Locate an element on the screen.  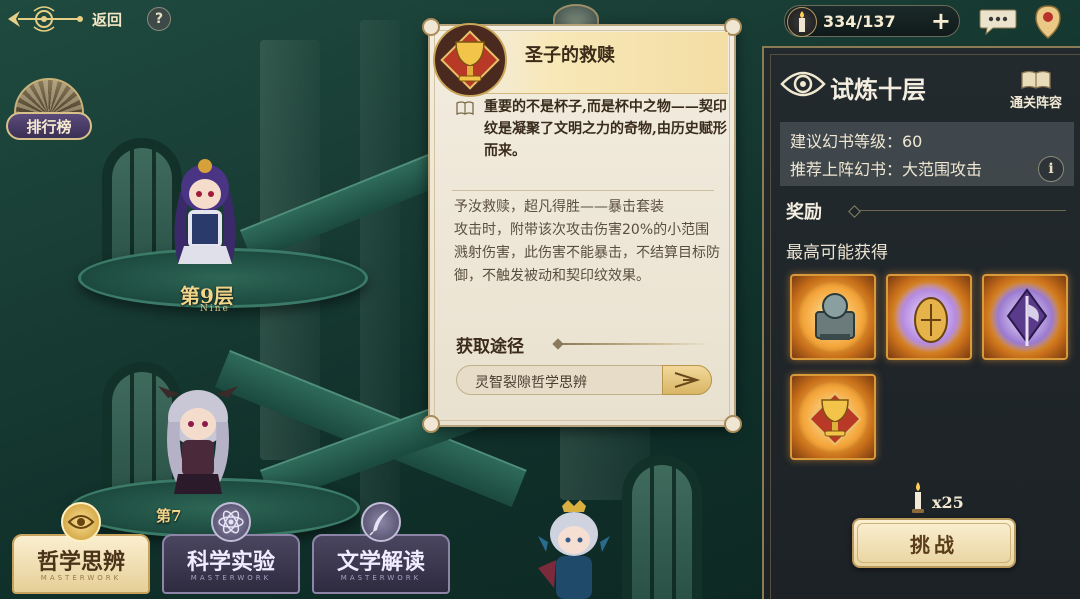
eye-medal-icon is located at coordinates (81, 522).